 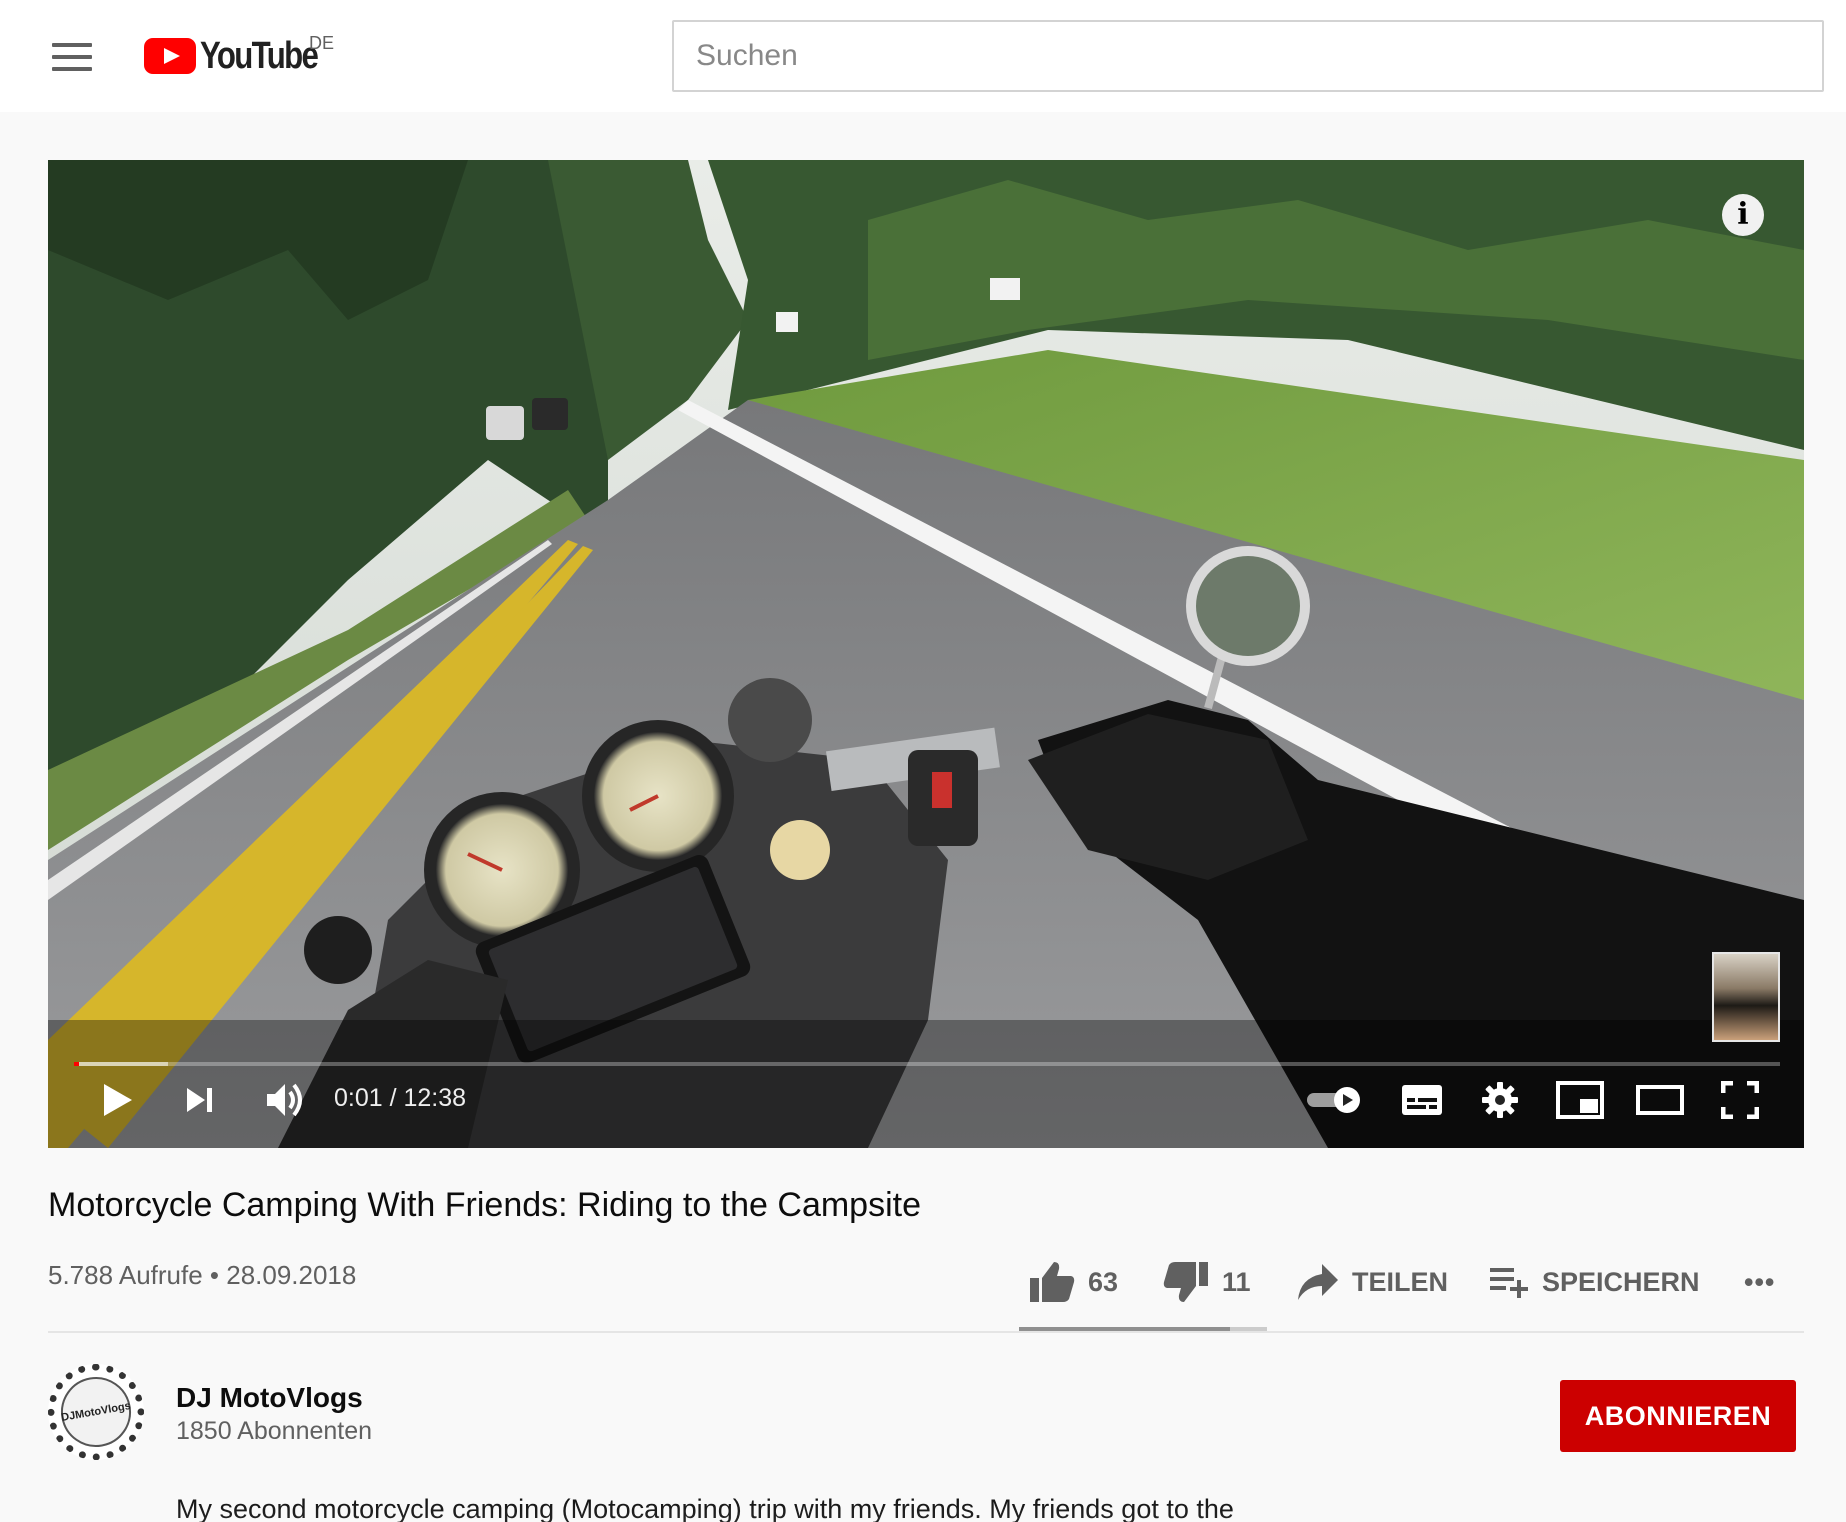 What do you see at coordinates (927, 1064) in the screenshot?
I see `progress-bar` at bounding box center [927, 1064].